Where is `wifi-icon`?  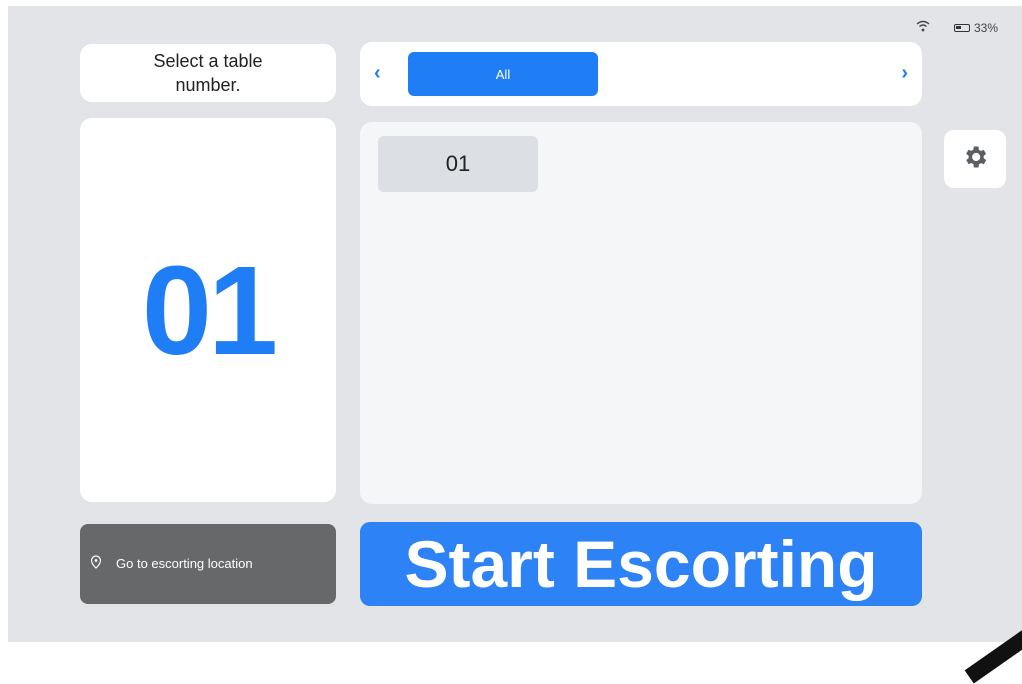 wifi-icon is located at coordinates (923, 27).